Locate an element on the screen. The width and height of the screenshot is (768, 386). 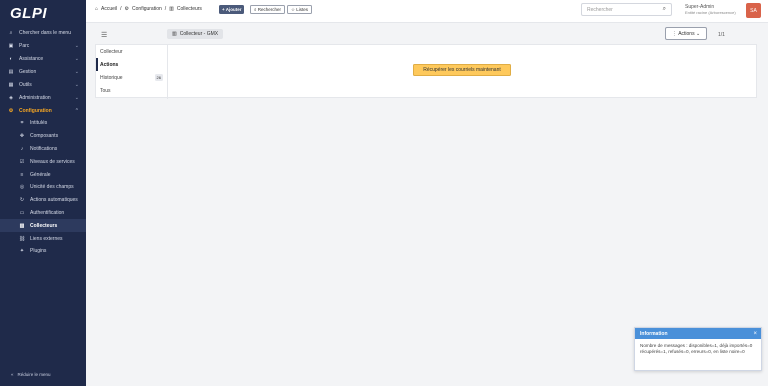
link-icon: ⛓ is located at coordinates (22, 238).